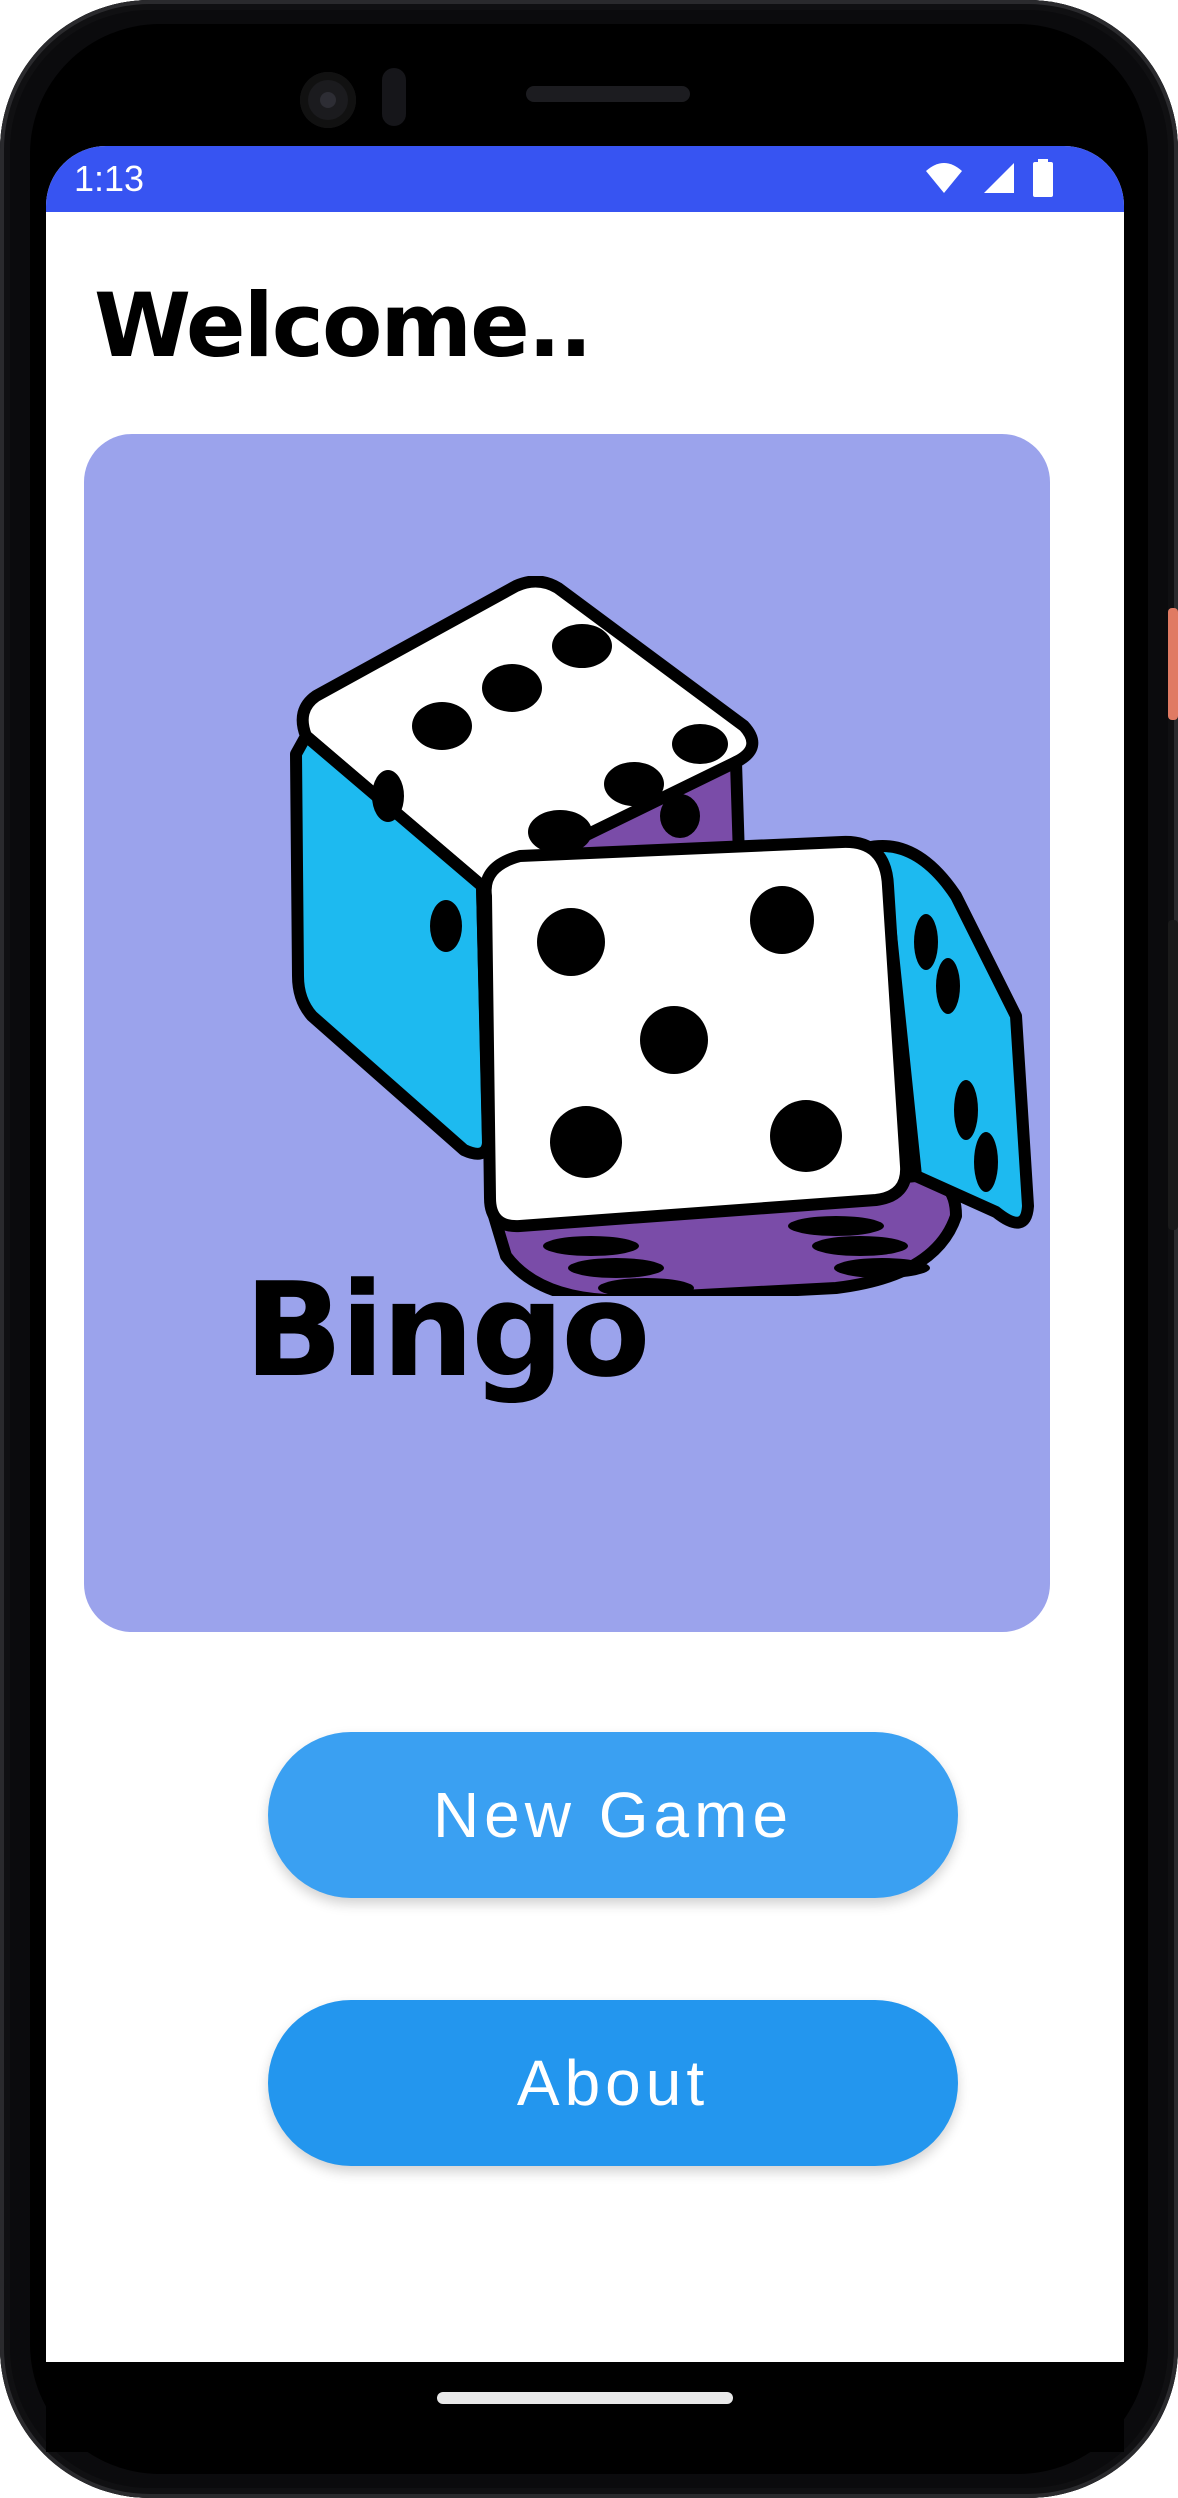 The width and height of the screenshot is (1178, 2498). I want to click on new-game-button: New Game, so click(613, 1815).